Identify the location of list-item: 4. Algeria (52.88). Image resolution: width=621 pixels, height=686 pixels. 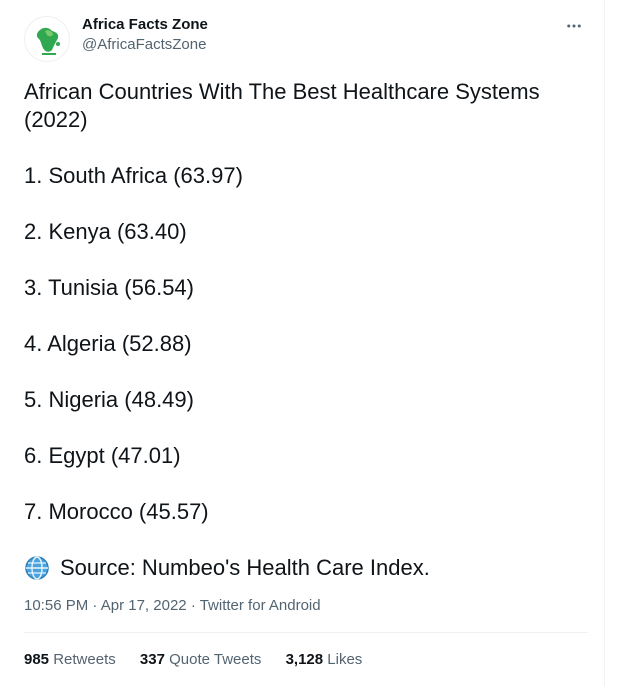
(108, 343).